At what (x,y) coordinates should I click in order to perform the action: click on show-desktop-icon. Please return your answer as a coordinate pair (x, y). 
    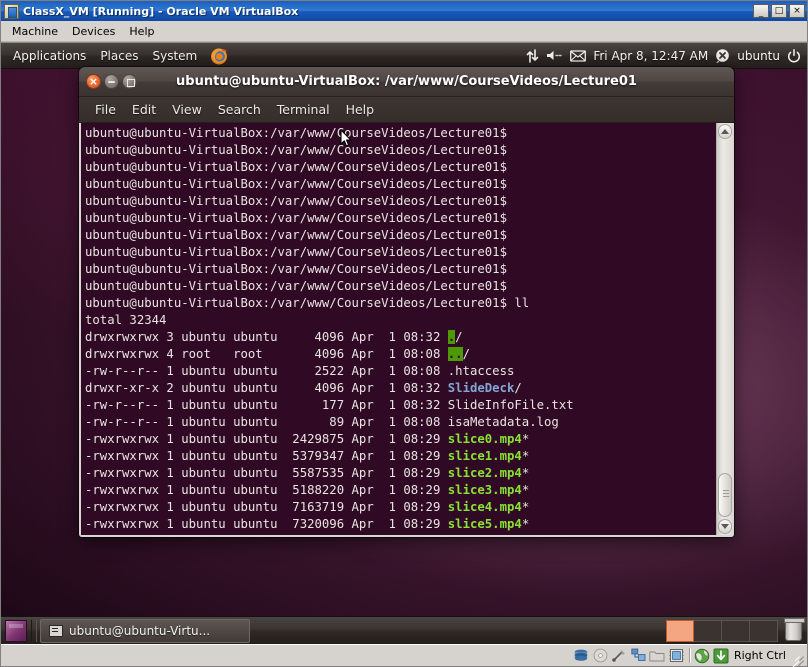
    Looking at the image, I should click on (16, 630).